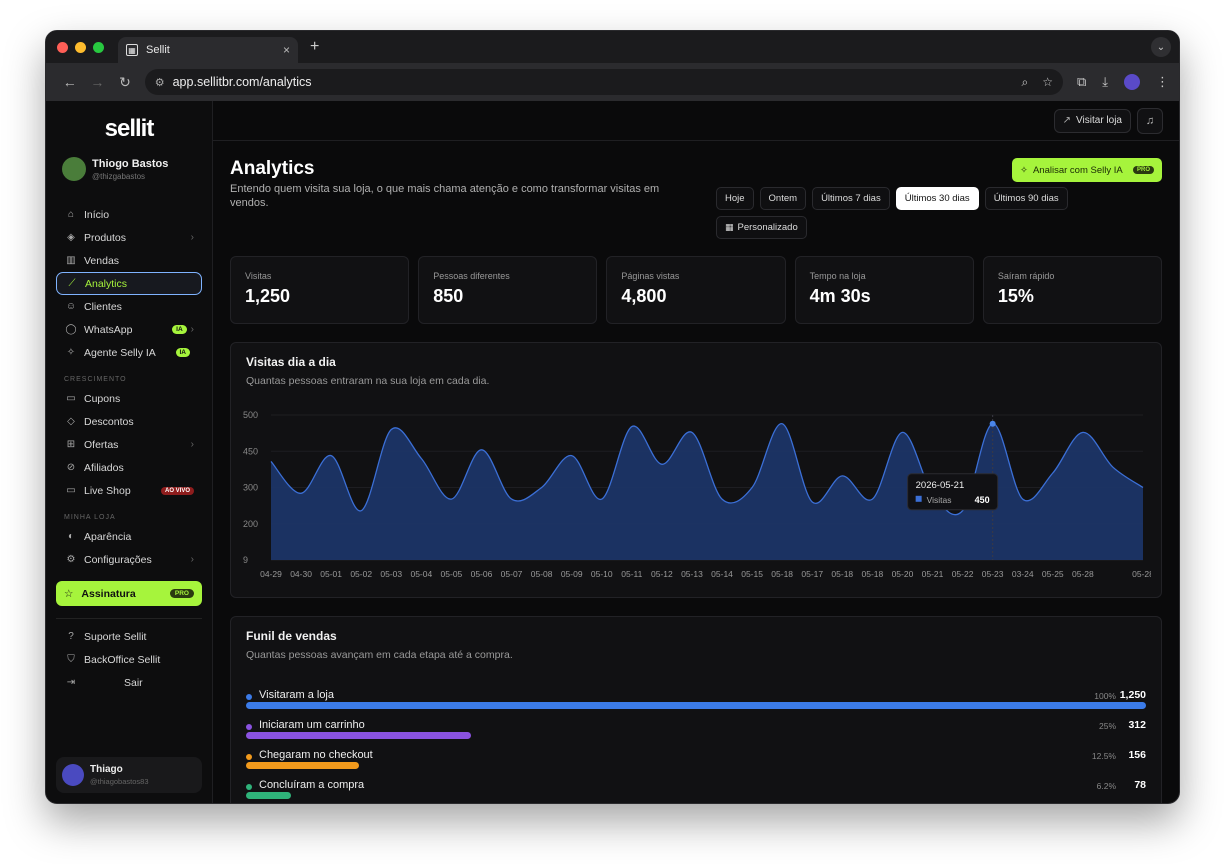  I want to click on funnel-step-value: 156, so click(1137, 755).